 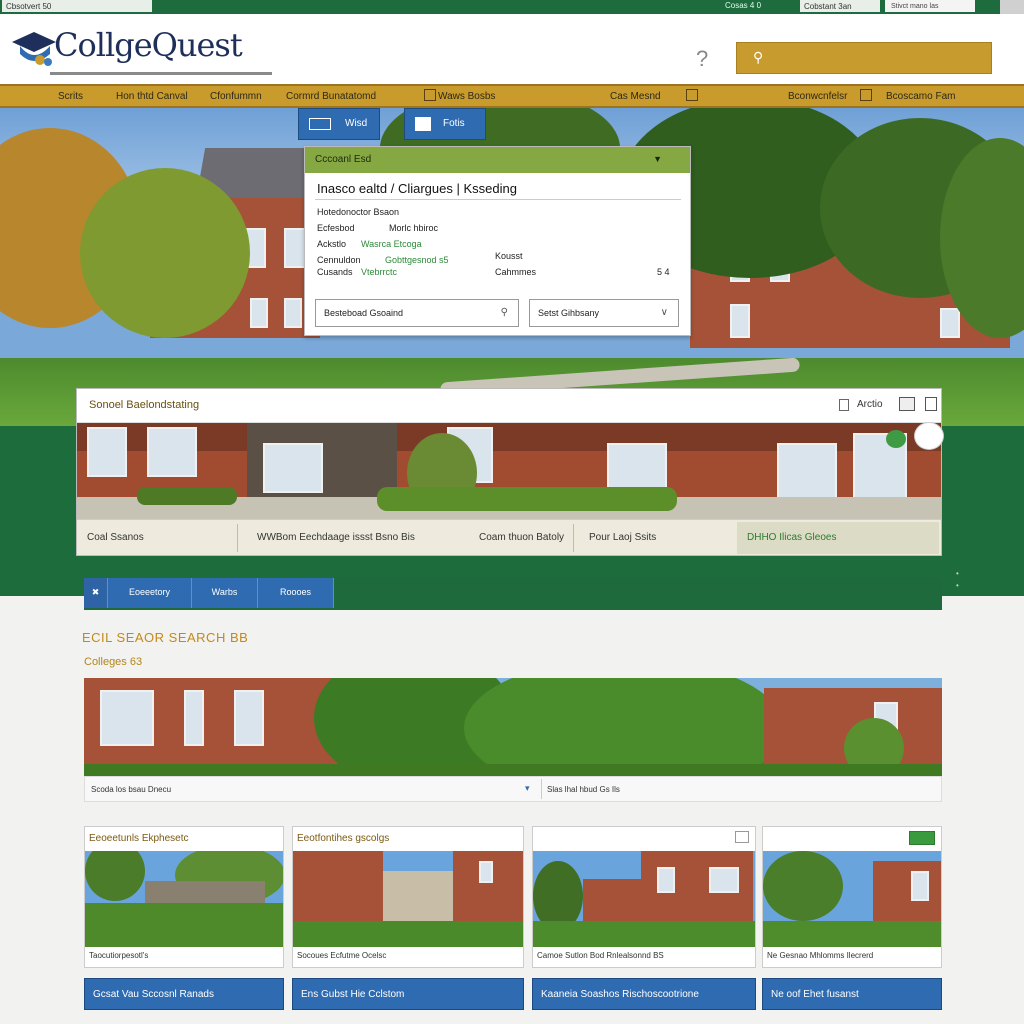 I want to click on banner-tree, so click(x=624, y=727).